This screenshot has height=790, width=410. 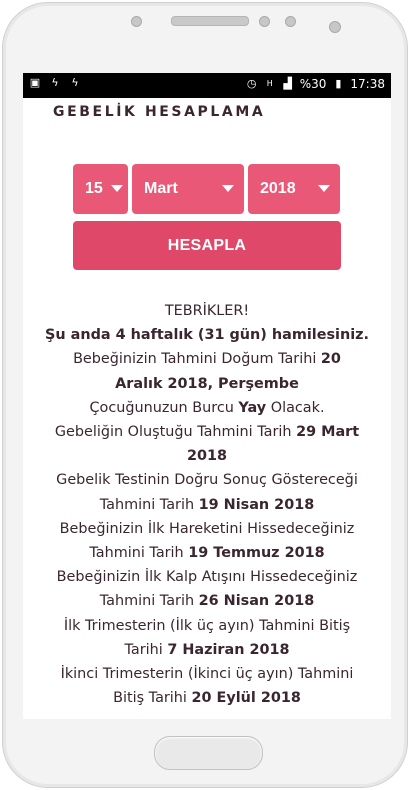 What do you see at coordinates (207, 335) in the screenshot?
I see `weeks-line: Şu anda 4 haftalık (31 gün) hamilesiniz.` at bounding box center [207, 335].